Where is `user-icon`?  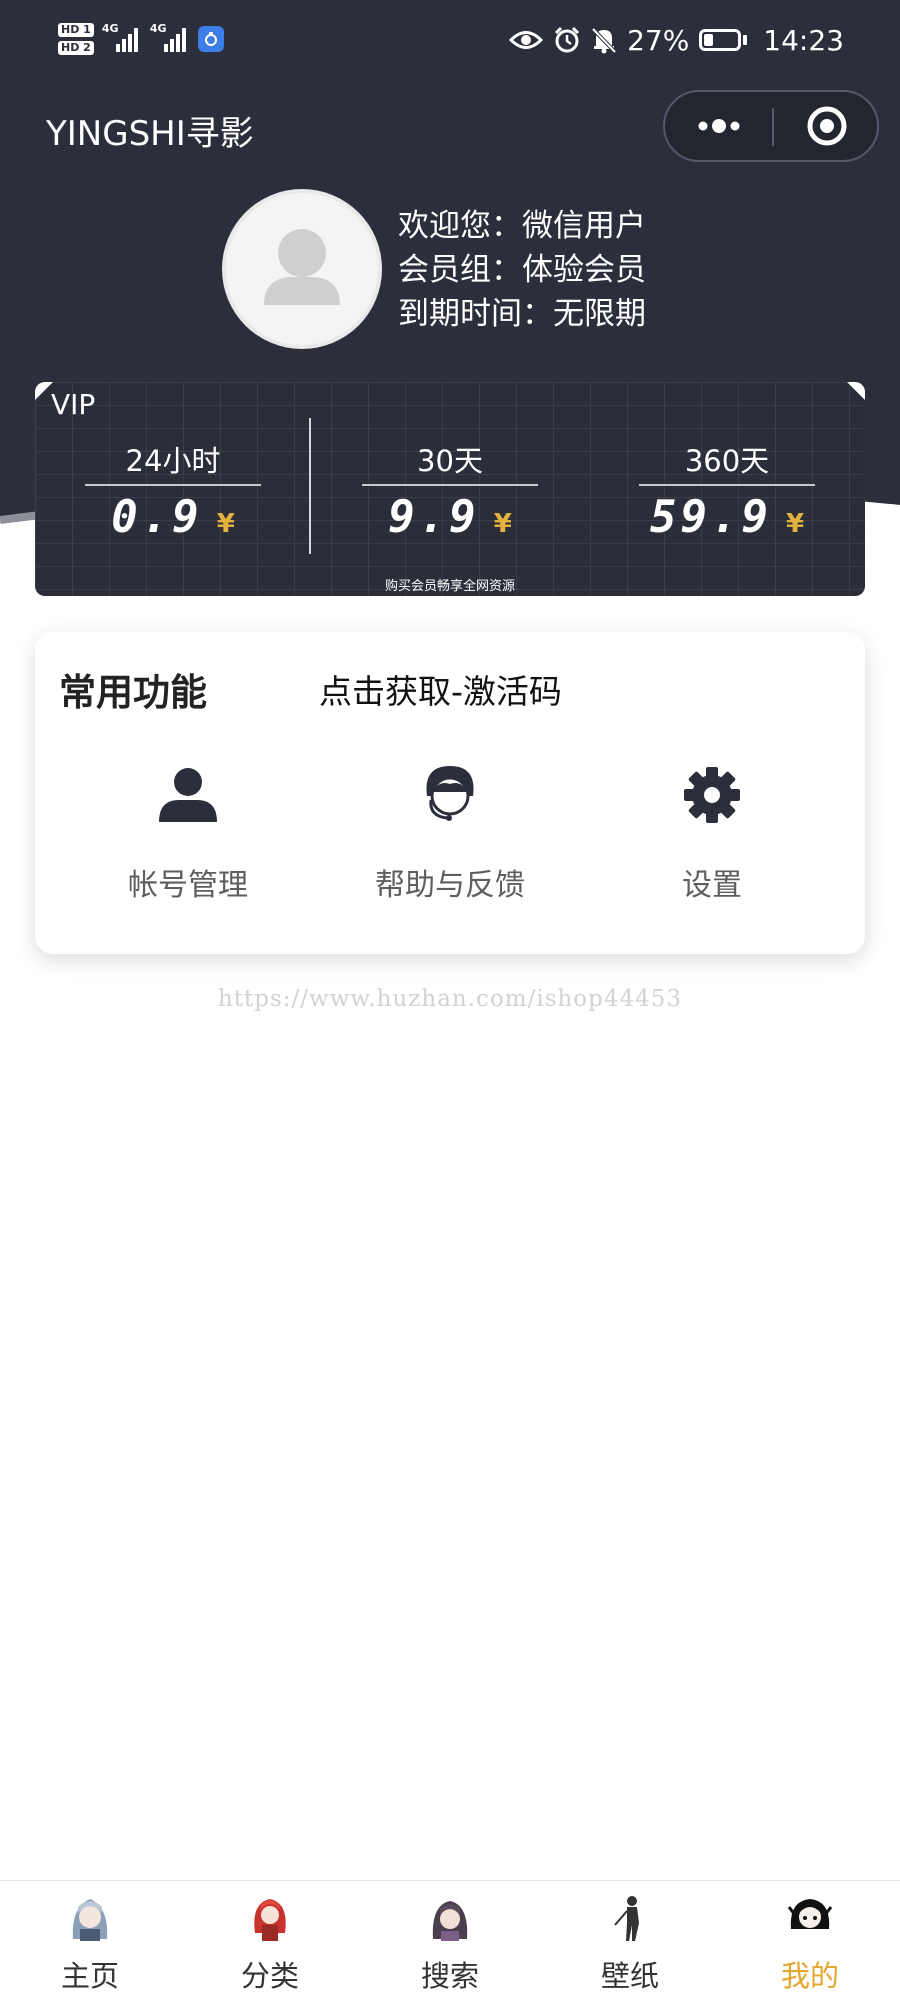
user-icon is located at coordinates (188, 795).